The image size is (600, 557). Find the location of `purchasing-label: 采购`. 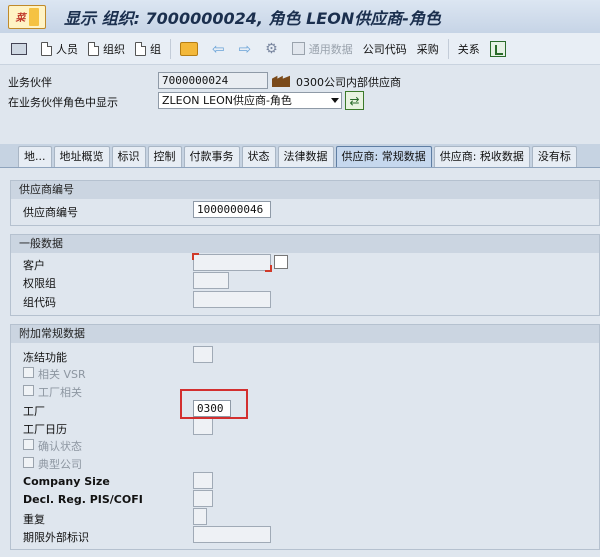

purchasing-label: 采购 is located at coordinates (427, 49).